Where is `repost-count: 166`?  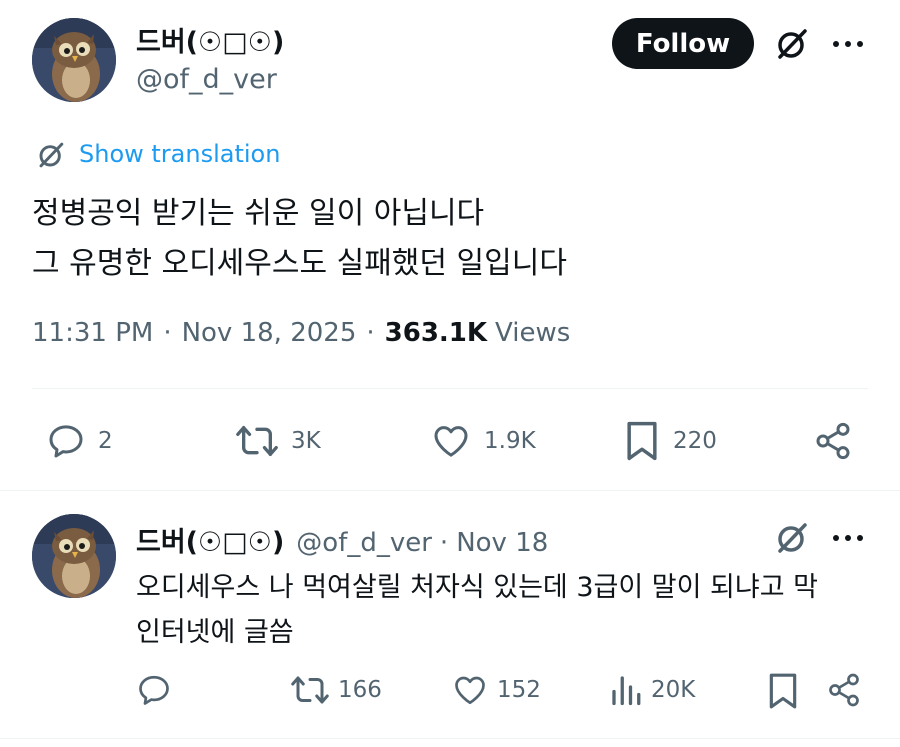
repost-count: 166 is located at coordinates (360, 690).